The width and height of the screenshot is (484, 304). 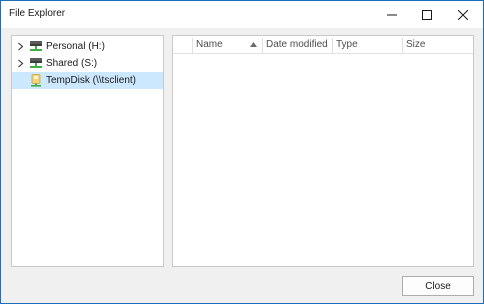 I want to click on window-close-button, so click(x=463, y=14).